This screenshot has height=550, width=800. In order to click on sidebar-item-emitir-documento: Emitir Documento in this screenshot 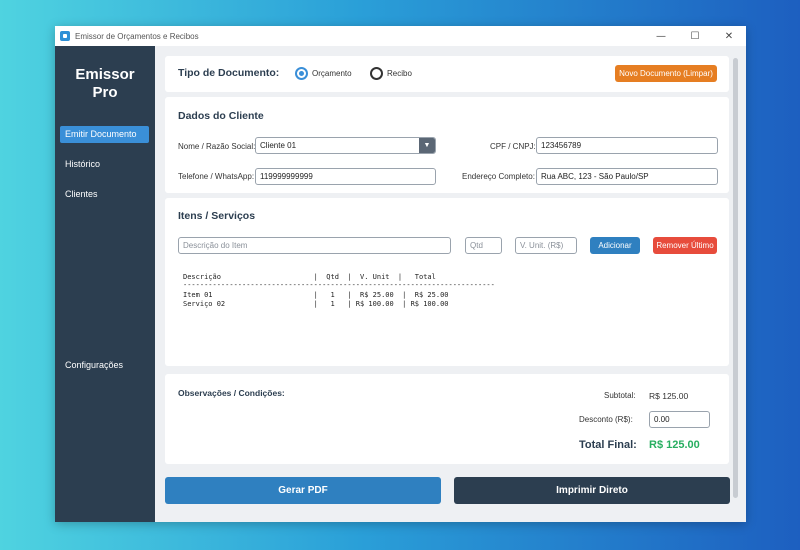, I will do `click(104, 134)`.